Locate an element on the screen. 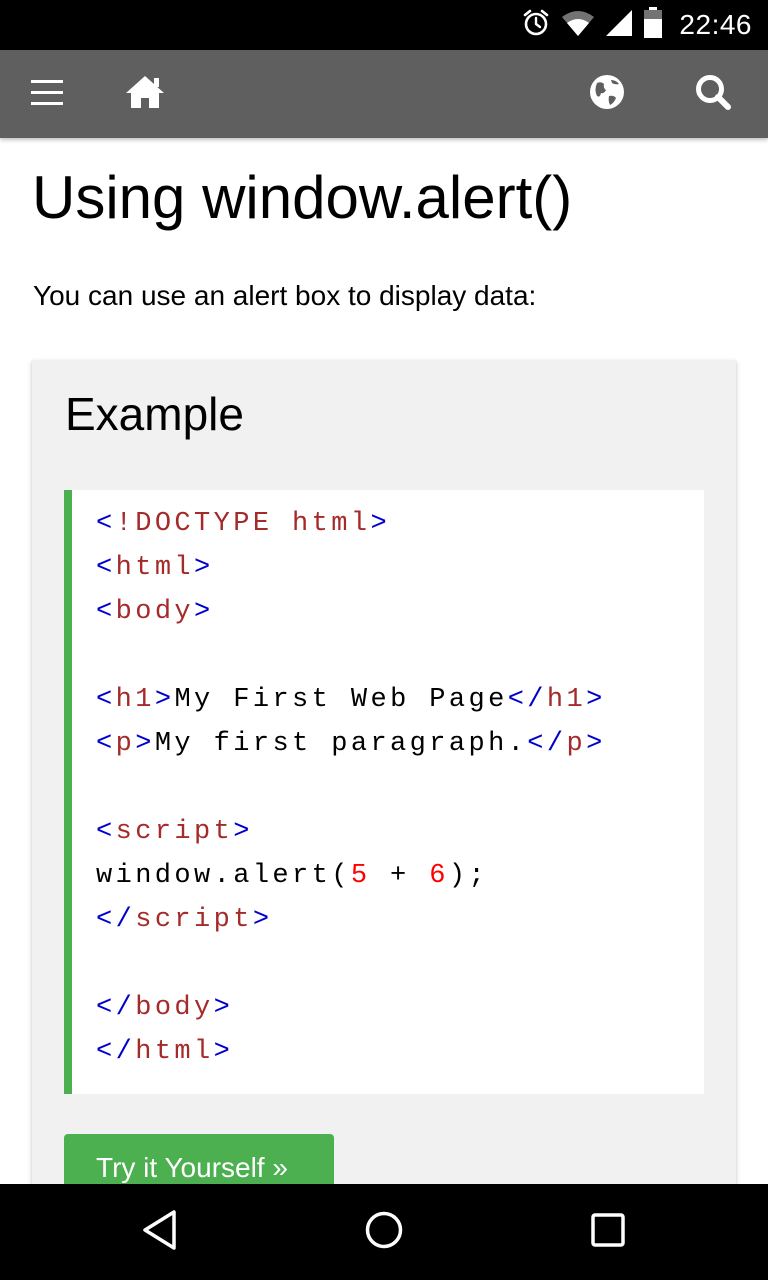 This screenshot has width=768, height=1280. wifi-icon is located at coordinates (578, 25).